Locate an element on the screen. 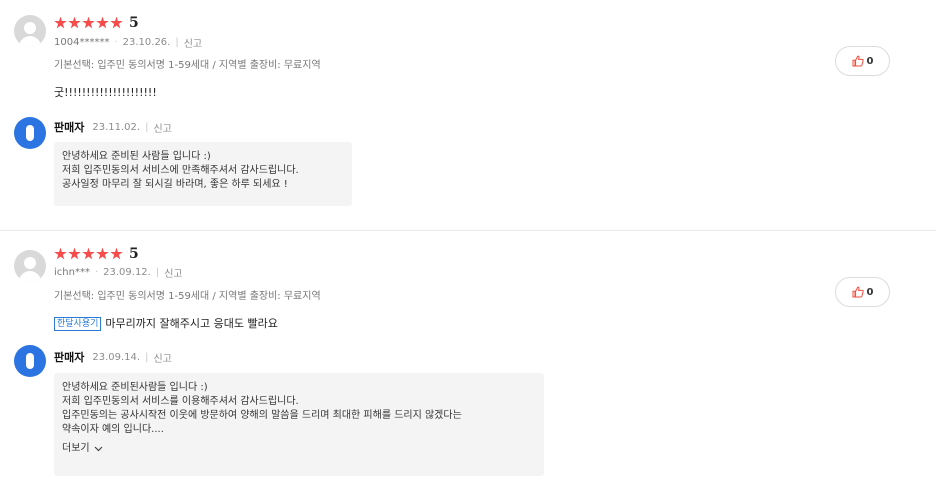 The height and width of the screenshot is (493, 936). reply-line: 공사일정 마무리 잘 되시길 바라며, 좋은 하루 되세요 ! is located at coordinates (175, 184).